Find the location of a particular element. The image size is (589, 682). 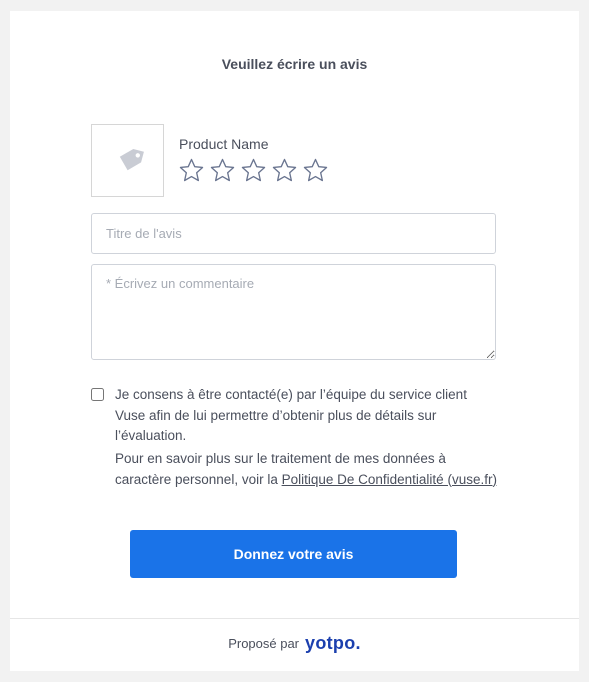

form-heading: Veuillez écrire un avis is located at coordinates (294, 64).